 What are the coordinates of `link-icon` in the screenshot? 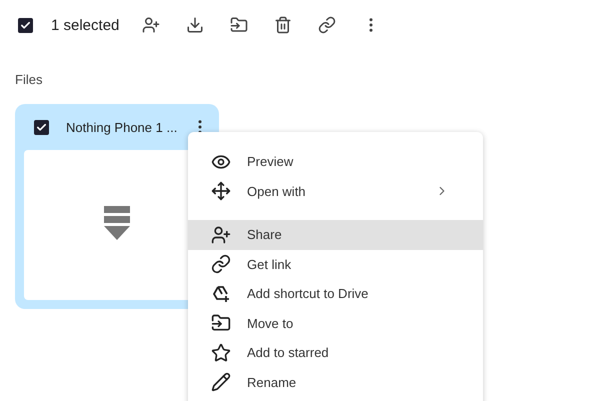 It's located at (221, 264).